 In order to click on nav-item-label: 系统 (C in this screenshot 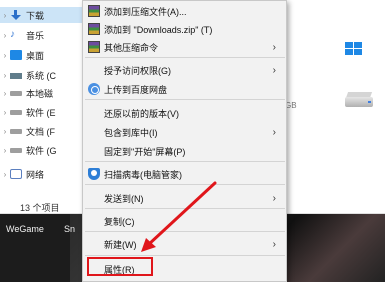, I will do `click(41, 75)`.